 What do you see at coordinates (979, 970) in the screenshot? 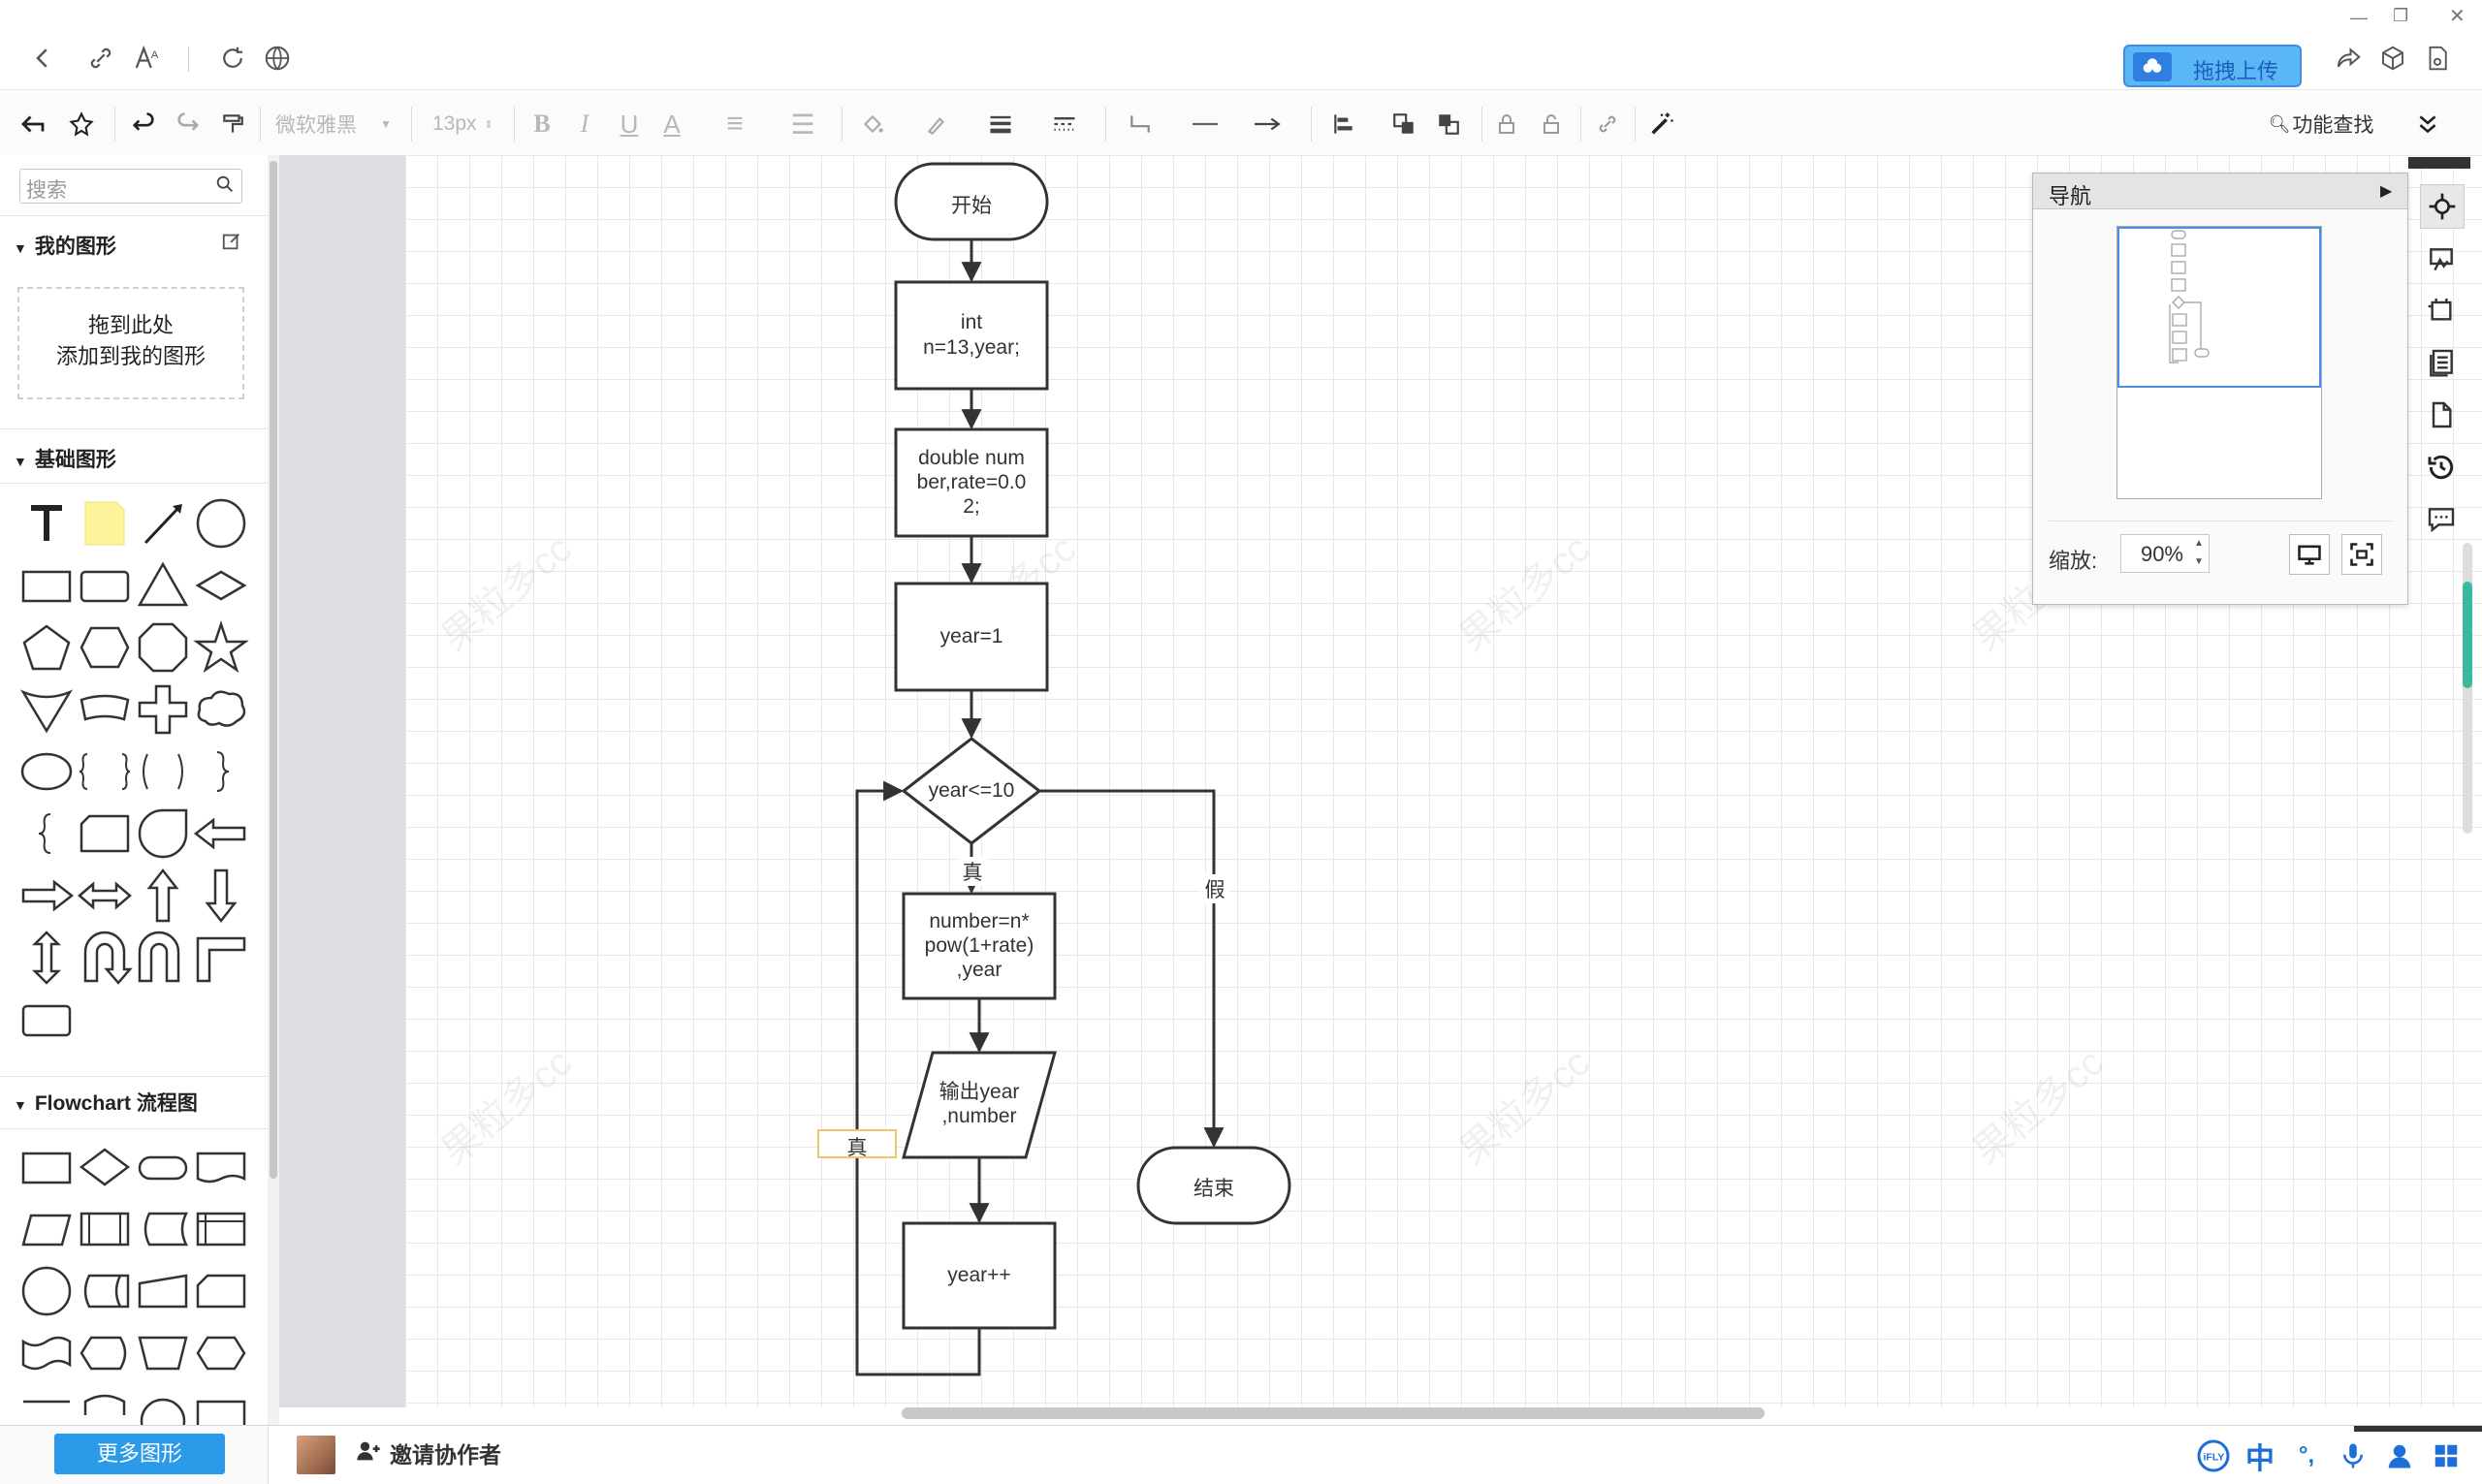
I see `calc-line3: ,year` at bounding box center [979, 970].